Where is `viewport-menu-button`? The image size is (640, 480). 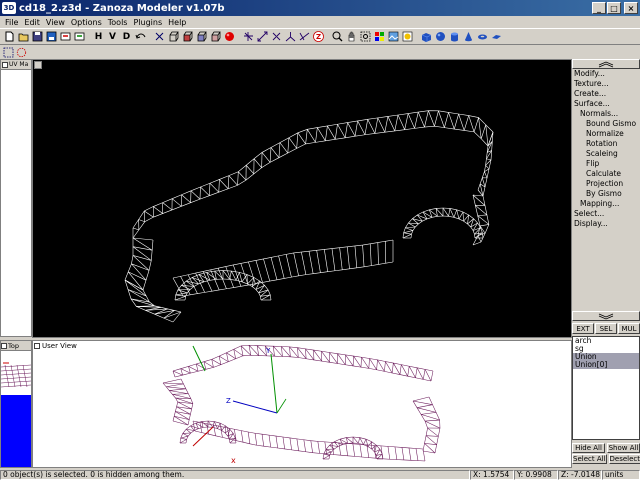 viewport-menu-button is located at coordinates (38, 65).